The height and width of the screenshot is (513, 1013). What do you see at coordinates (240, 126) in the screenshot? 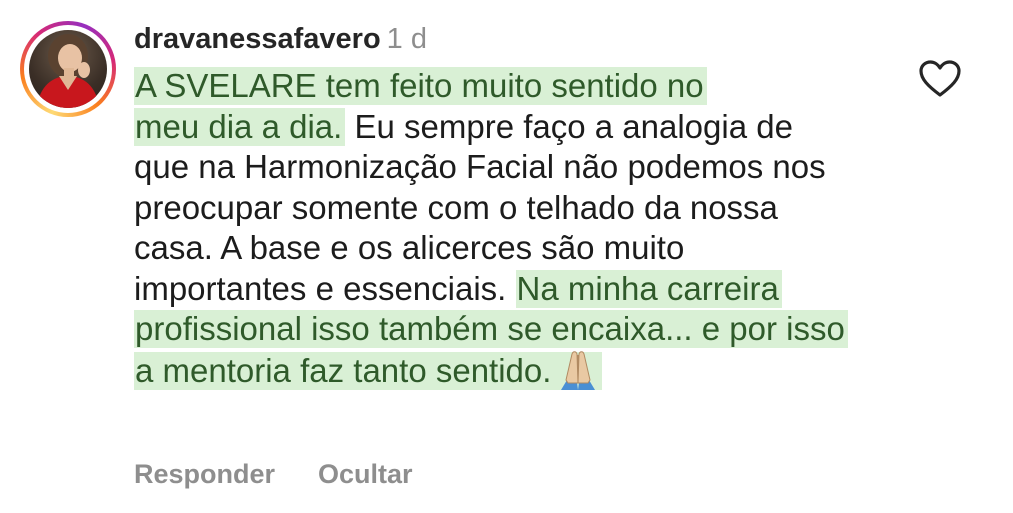
I see `highlighted-text: meu dia a dia.` at bounding box center [240, 126].